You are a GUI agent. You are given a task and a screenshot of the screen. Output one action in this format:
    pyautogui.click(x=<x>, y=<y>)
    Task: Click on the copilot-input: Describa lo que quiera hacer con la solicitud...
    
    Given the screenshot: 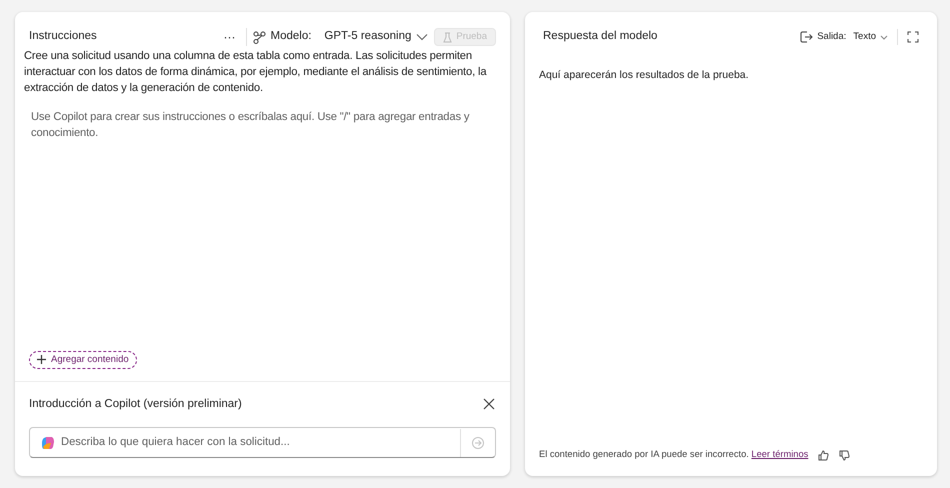 What is the action you would take?
    pyautogui.click(x=262, y=442)
    